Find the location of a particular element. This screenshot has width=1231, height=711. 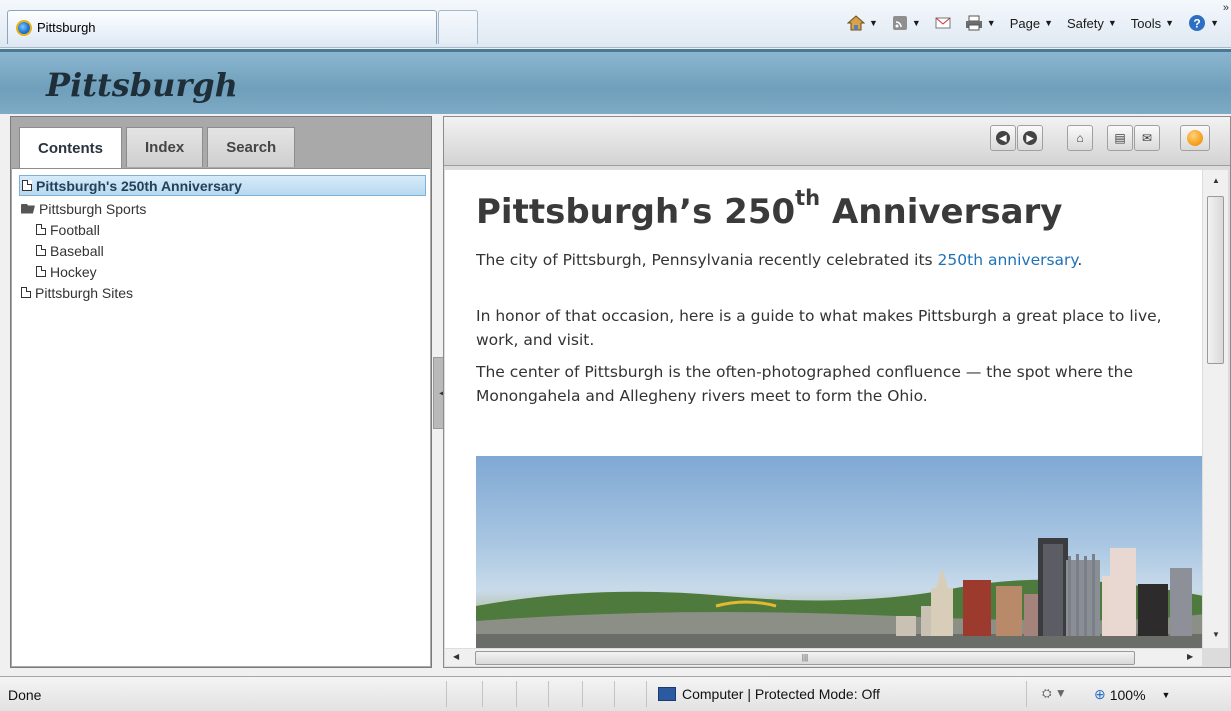

scroll-right-icon: ▶ is located at coordinates (1190, 656).